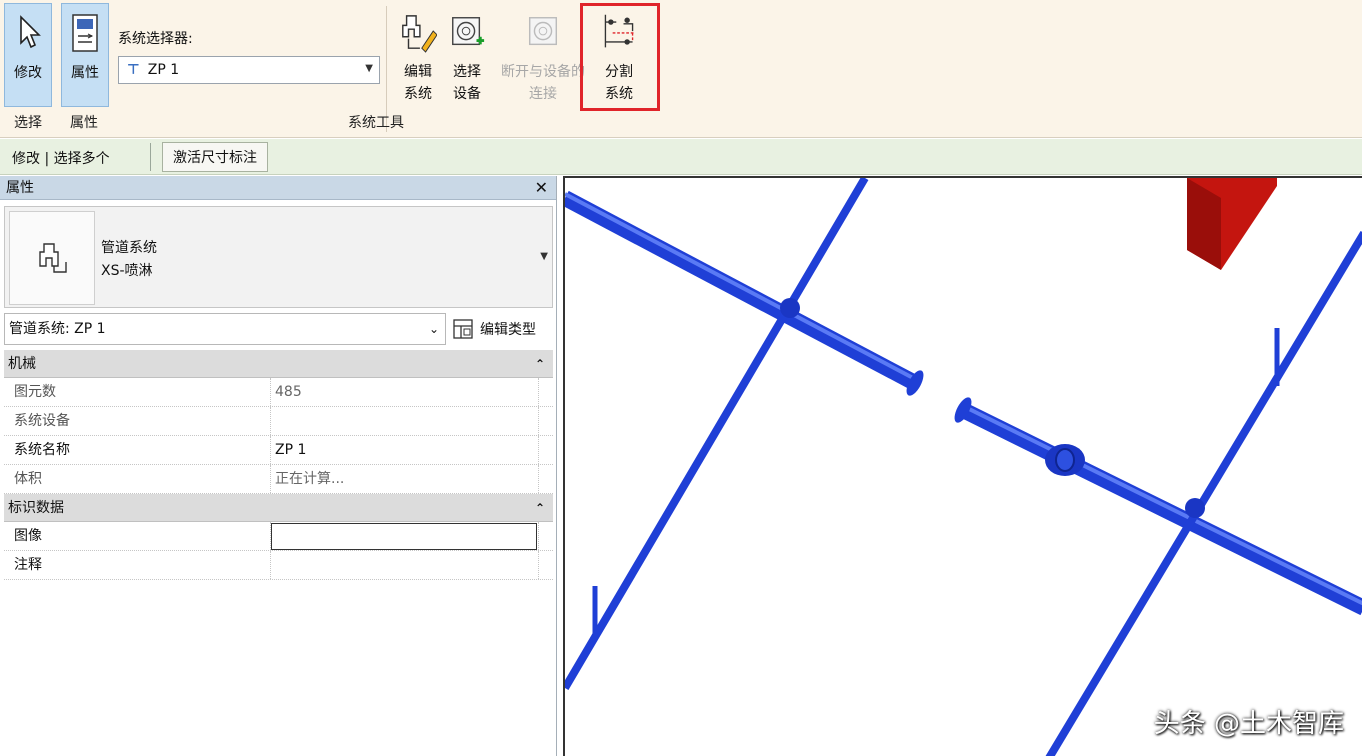 The height and width of the screenshot is (756, 1362). What do you see at coordinates (137, 536) in the screenshot?
I see `property-key: 图像` at bounding box center [137, 536].